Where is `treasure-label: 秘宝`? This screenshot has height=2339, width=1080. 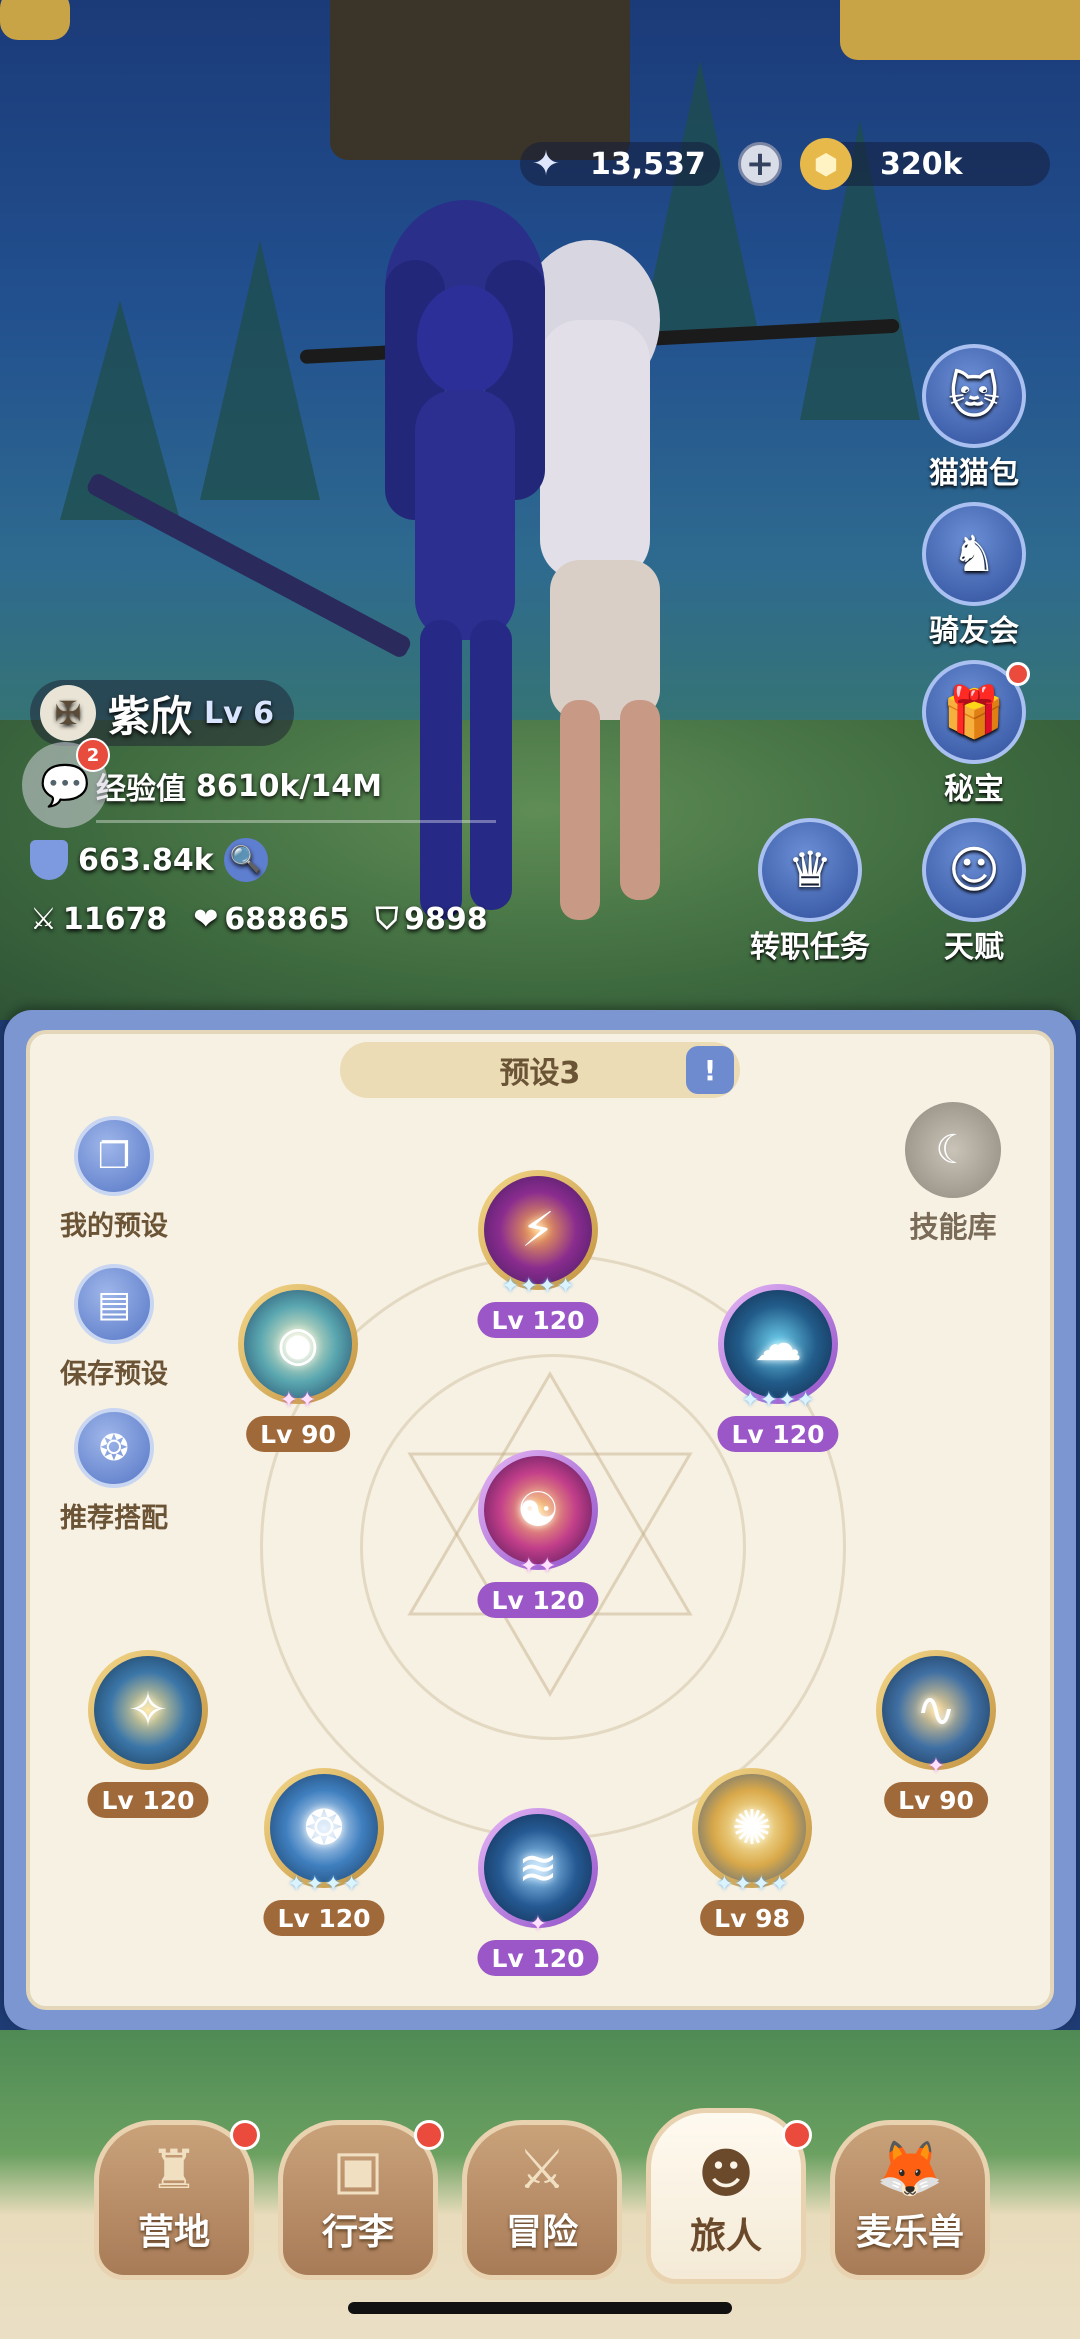 treasure-label: 秘宝 is located at coordinates (974, 789).